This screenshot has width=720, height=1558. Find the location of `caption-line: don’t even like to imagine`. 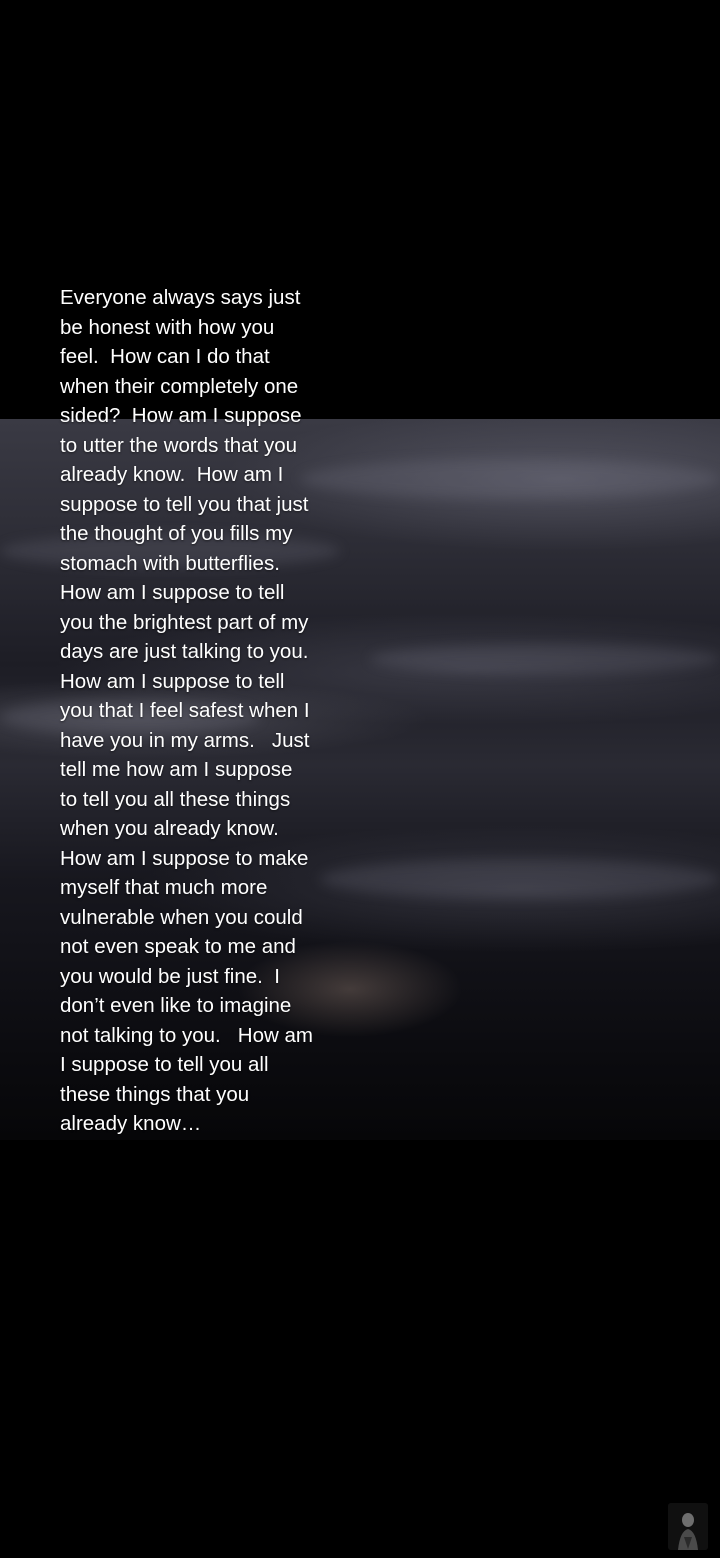

caption-line: don’t even like to imagine is located at coordinates (176, 1005).